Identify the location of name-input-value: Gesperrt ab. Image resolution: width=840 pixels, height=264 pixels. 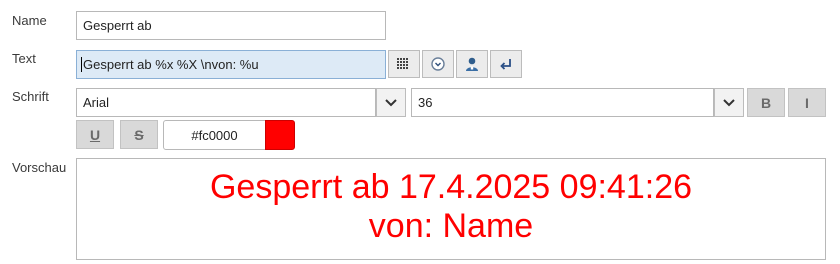
(117, 25).